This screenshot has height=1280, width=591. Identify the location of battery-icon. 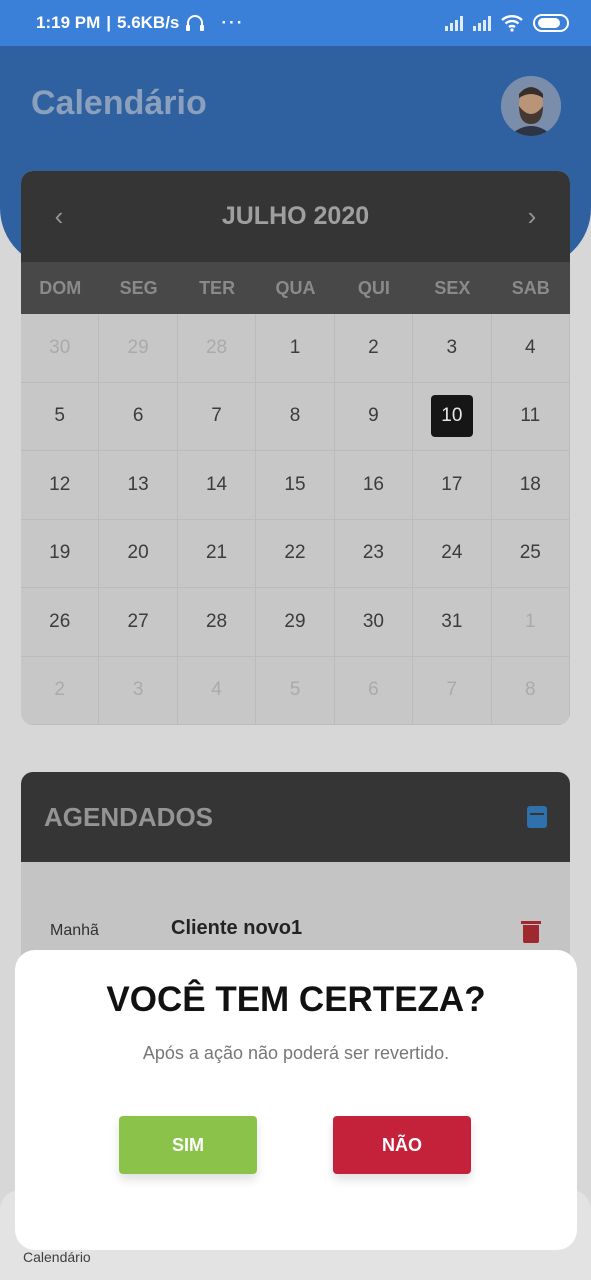
(551, 23).